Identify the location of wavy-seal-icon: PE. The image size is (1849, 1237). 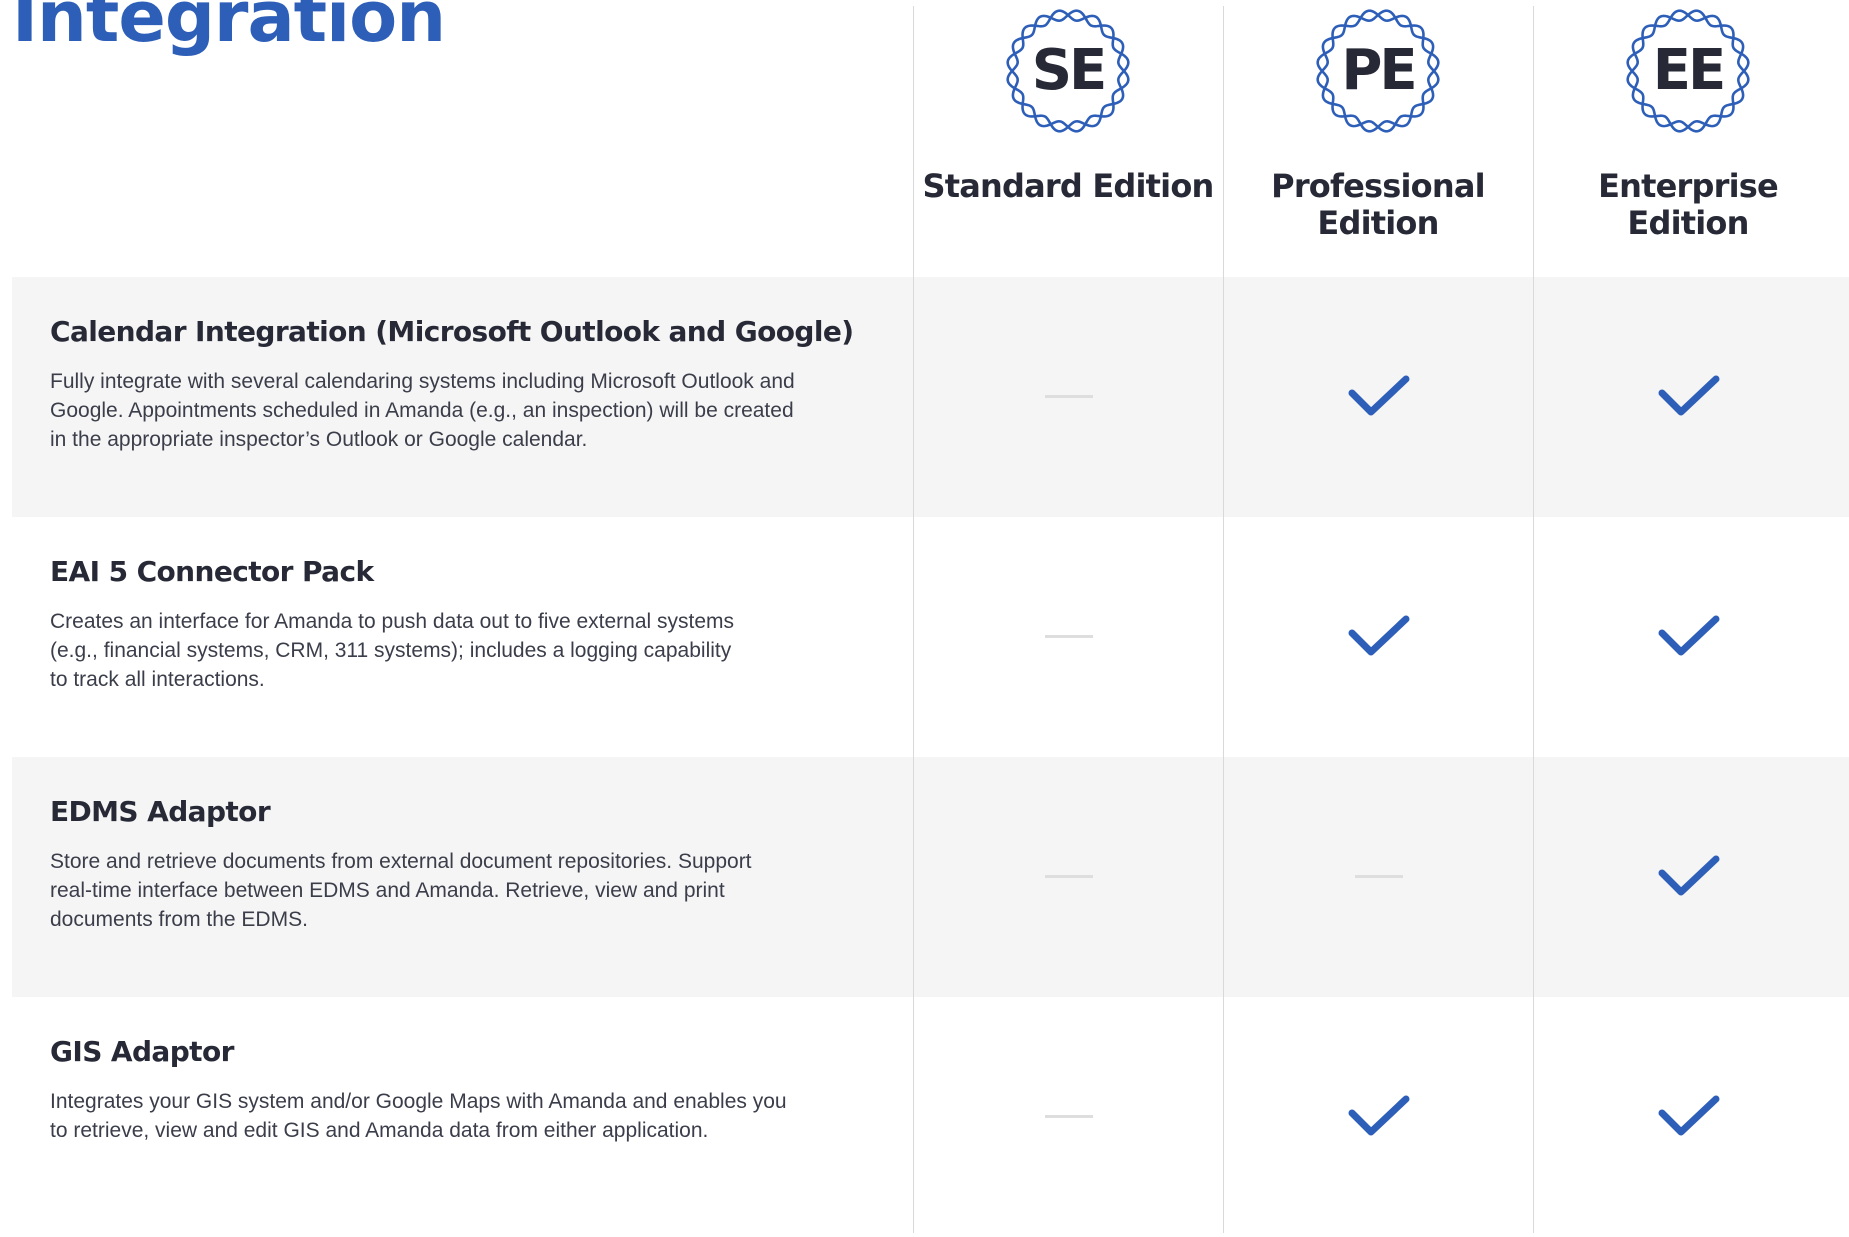
(1378, 71).